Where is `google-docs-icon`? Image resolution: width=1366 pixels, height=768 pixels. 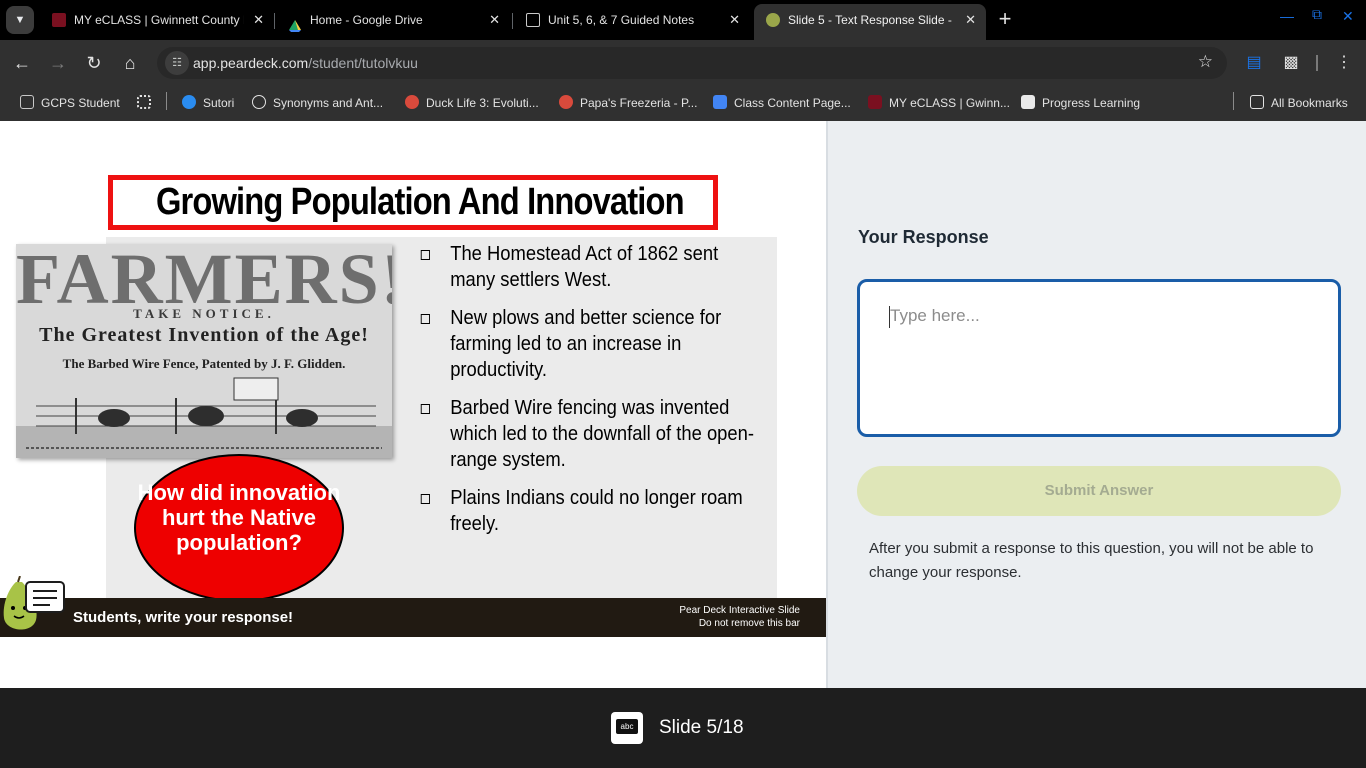
google-docs-icon is located at coordinates (720, 102).